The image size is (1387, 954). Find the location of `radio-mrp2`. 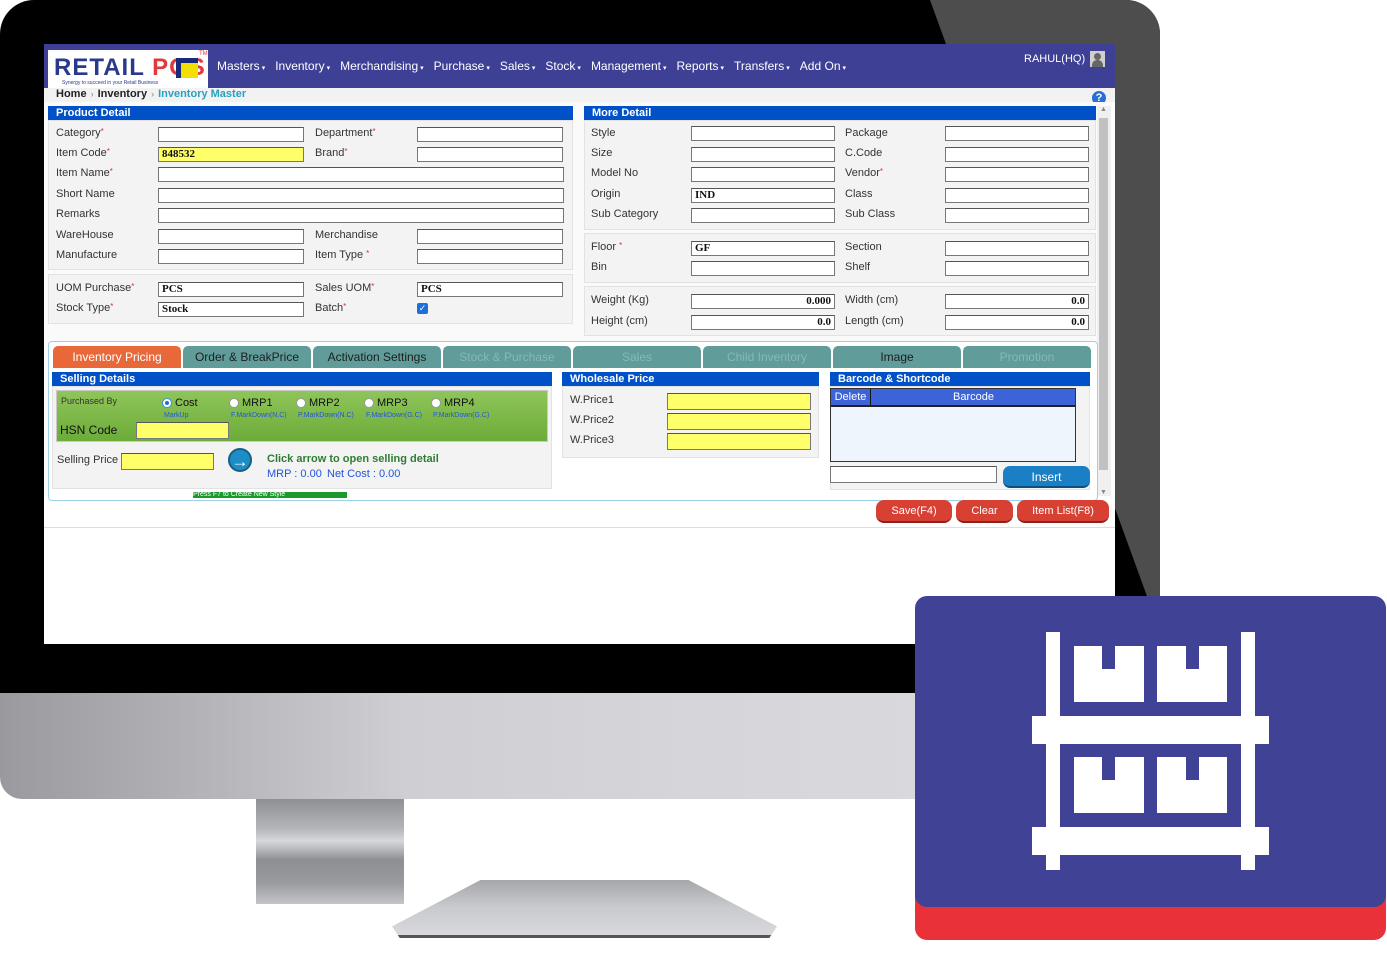

radio-mrp2 is located at coordinates (301, 403).